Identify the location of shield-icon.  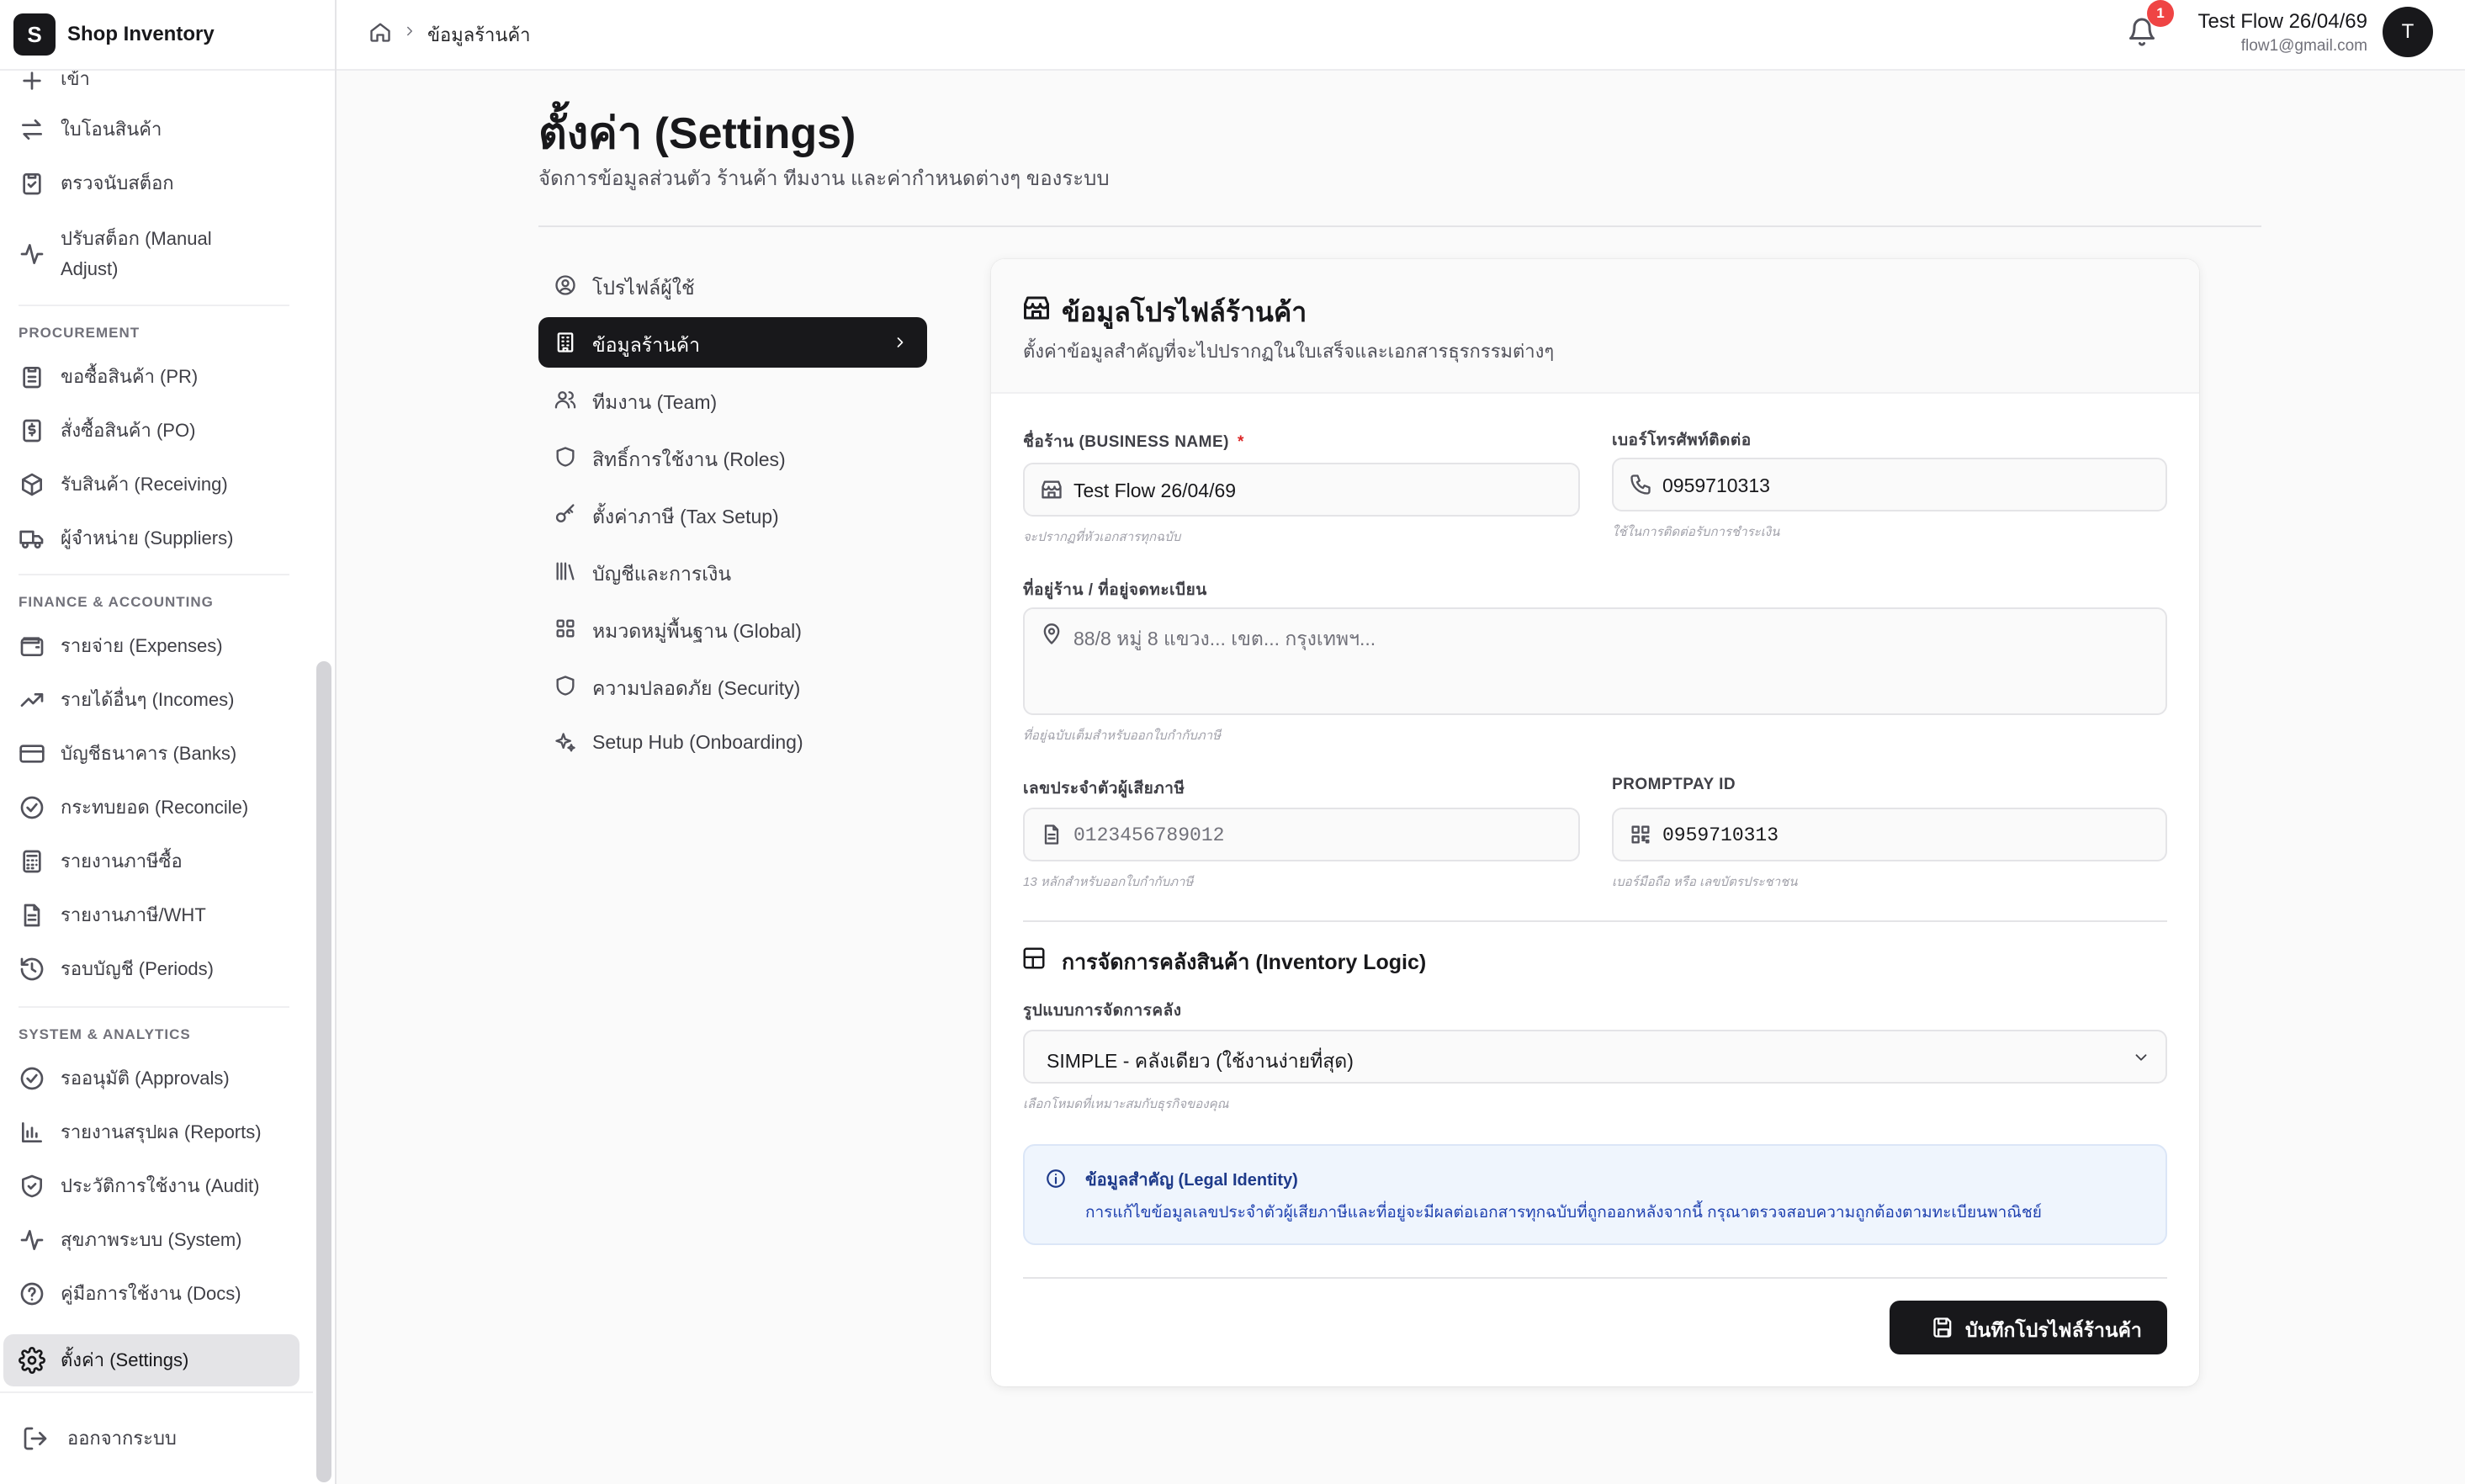
(565, 686).